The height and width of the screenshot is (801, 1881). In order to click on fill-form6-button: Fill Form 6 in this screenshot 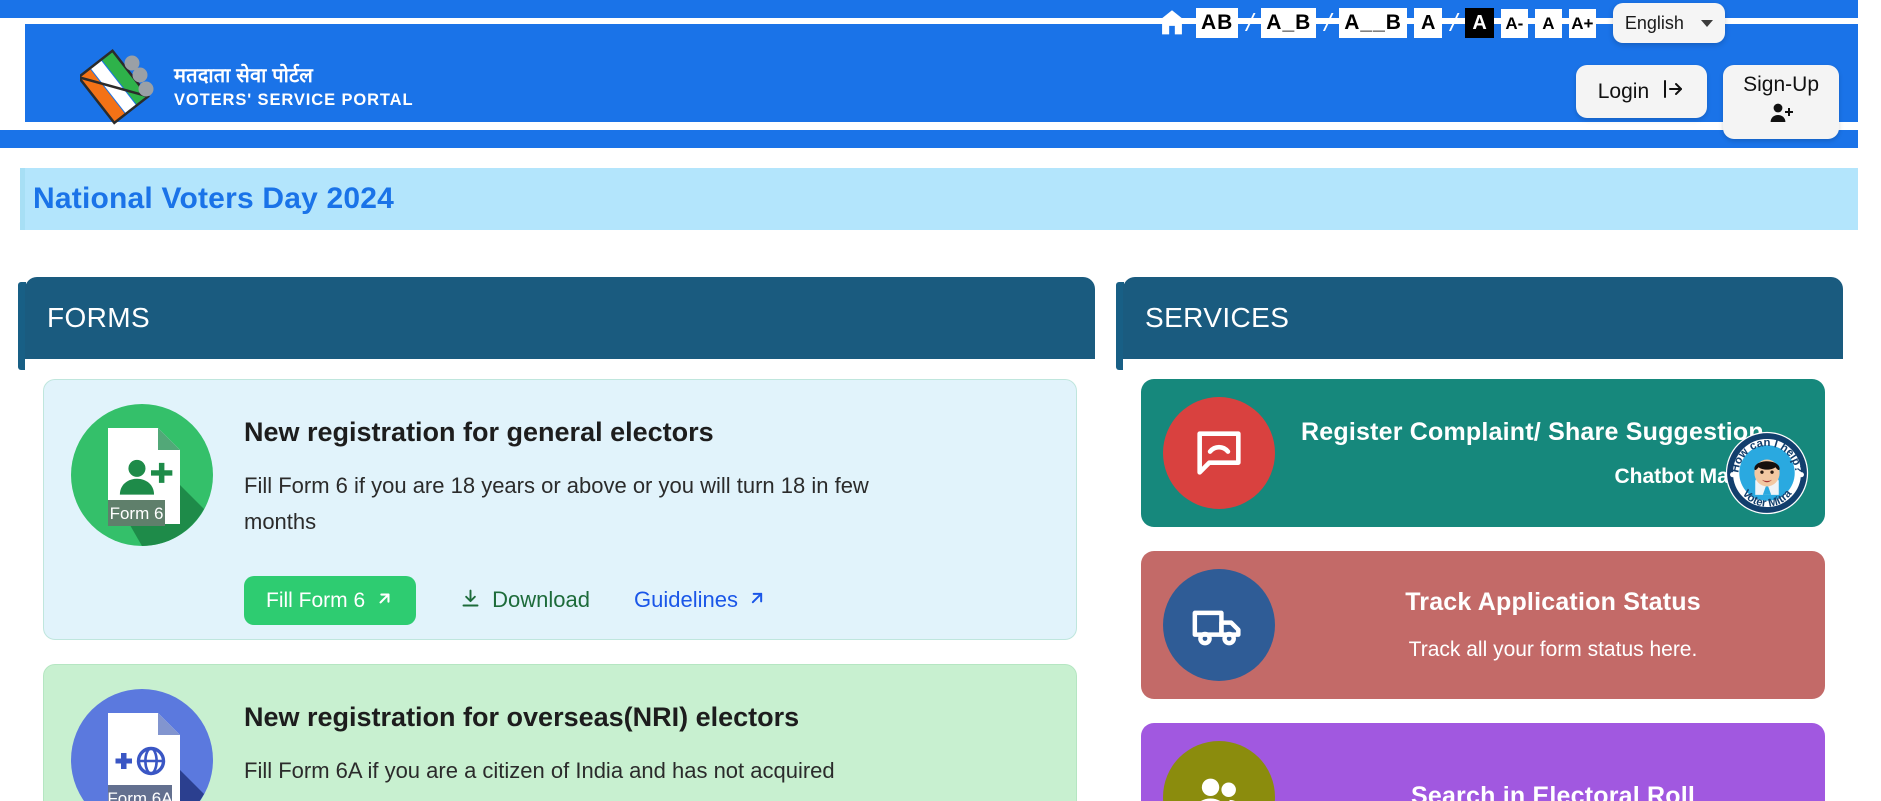, I will do `click(330, 600)`.